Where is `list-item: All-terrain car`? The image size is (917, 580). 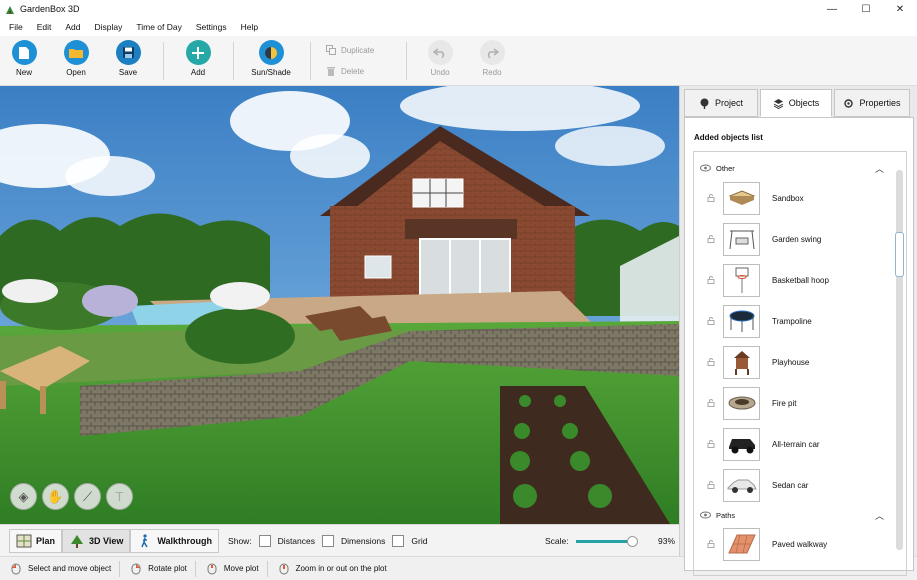
list-item: All-terrain car is located at coordinates (792, 444).